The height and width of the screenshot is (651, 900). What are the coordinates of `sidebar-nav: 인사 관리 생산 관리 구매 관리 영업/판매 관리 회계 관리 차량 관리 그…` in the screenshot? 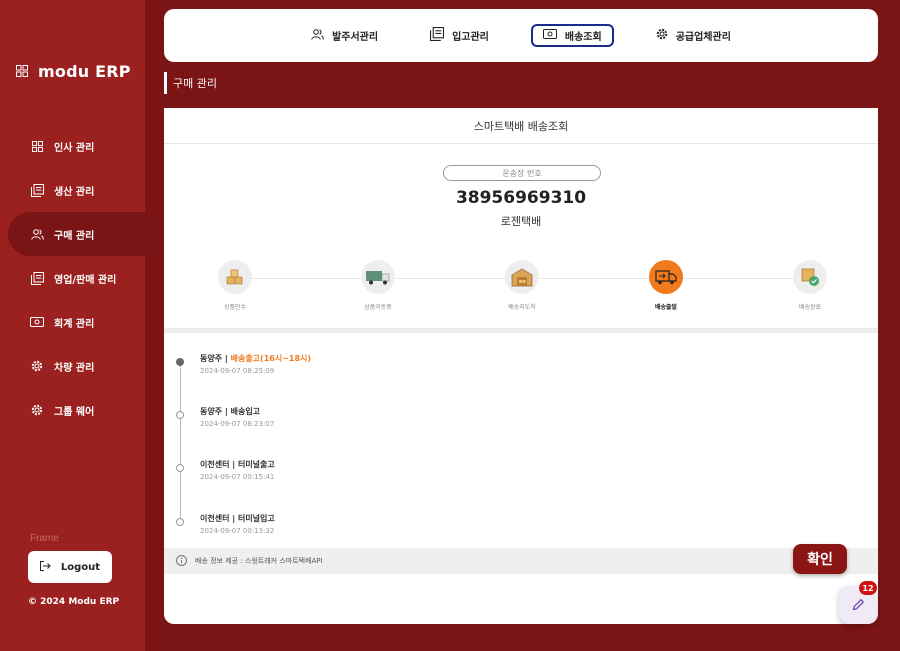 It's located at (72, 278).